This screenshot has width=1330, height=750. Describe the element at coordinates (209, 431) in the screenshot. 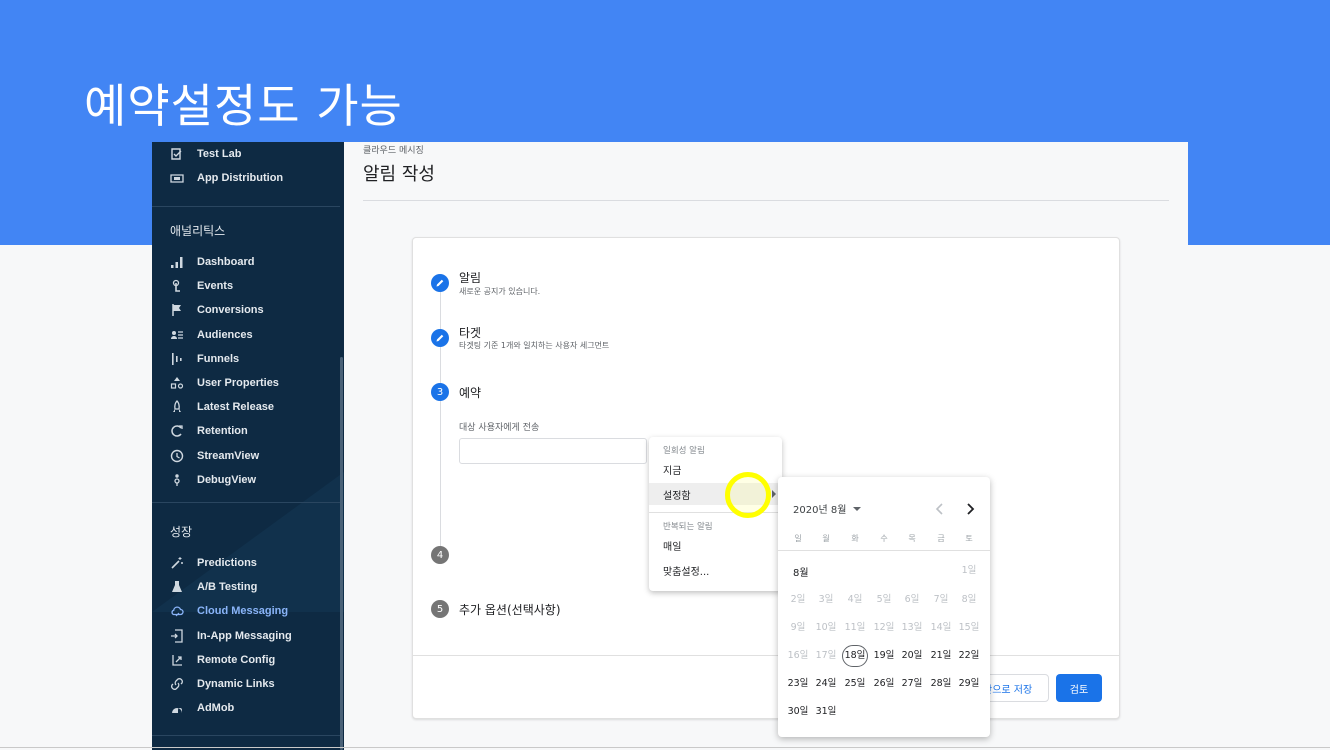

I see `sidebar-item-retention: Retention` at that location.